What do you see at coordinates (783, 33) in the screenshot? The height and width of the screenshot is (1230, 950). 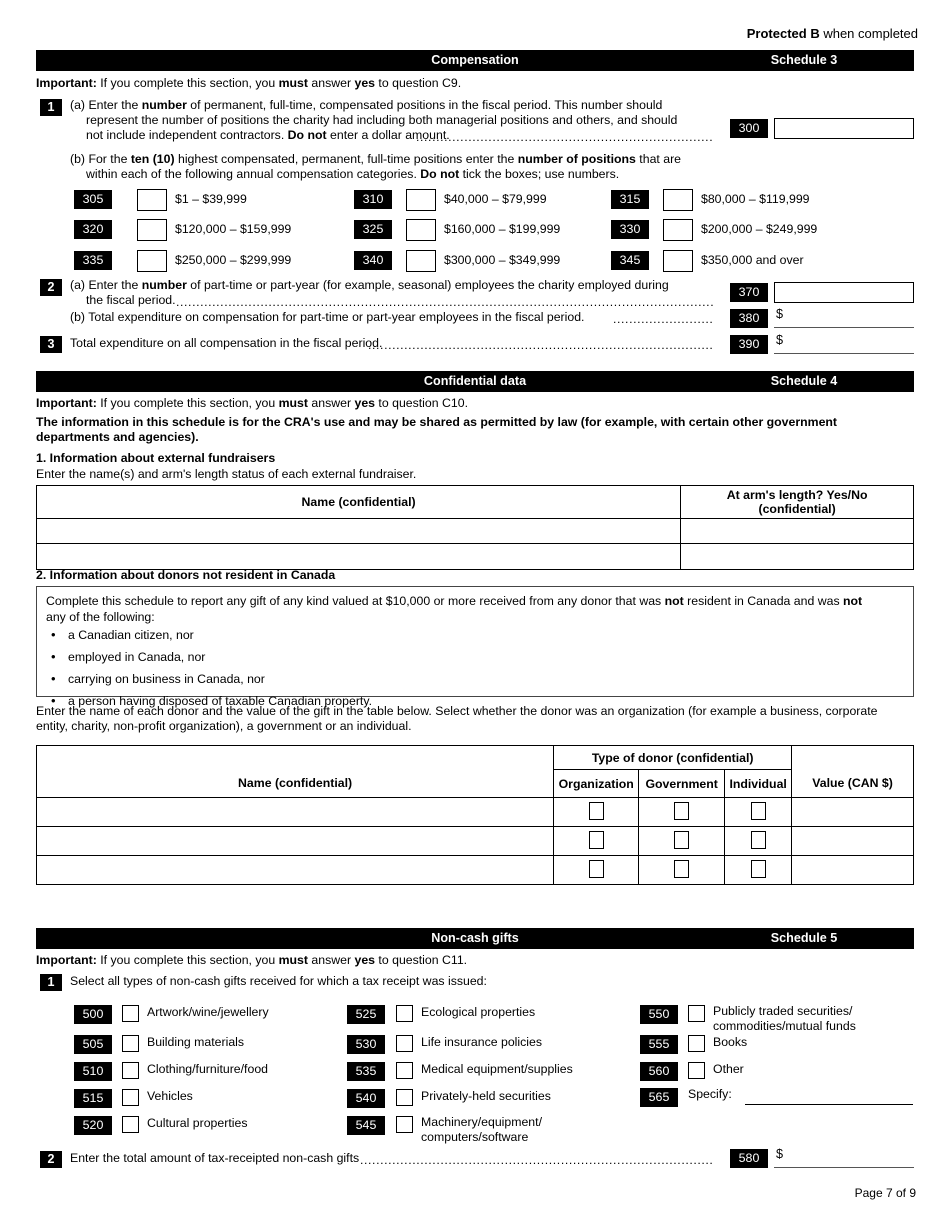 I see `protected-b-label: Protected B` at bounding box center [783, 33].